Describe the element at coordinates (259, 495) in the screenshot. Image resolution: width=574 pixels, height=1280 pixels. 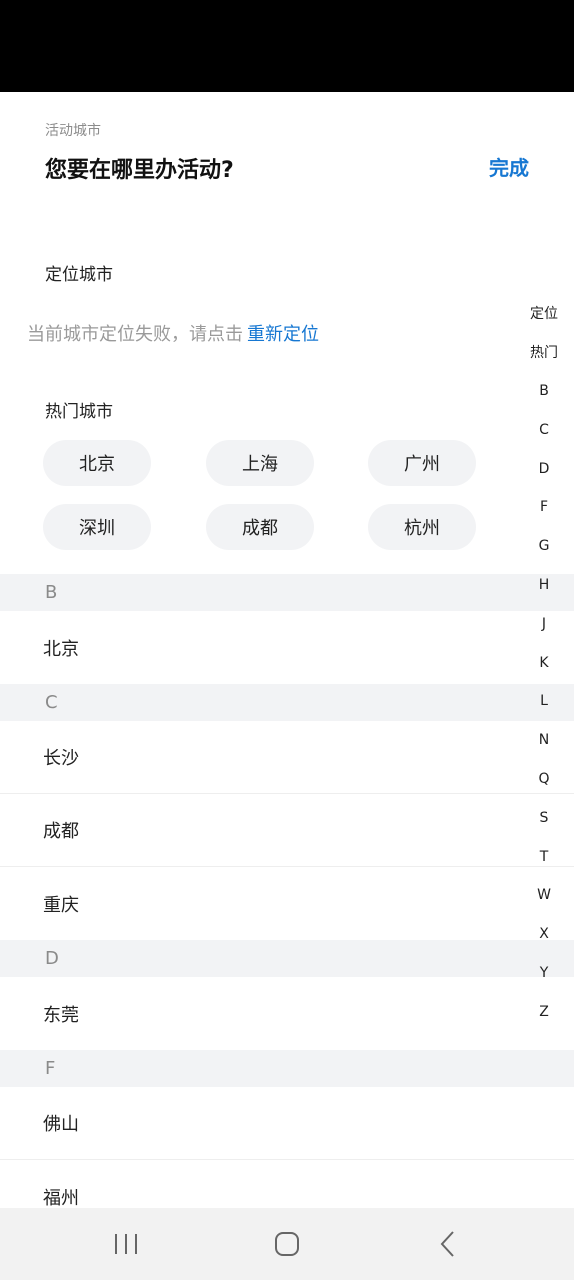
I see `hot-city-grid: 北京 上海 广州 深圳 成都 杭州` at that location.